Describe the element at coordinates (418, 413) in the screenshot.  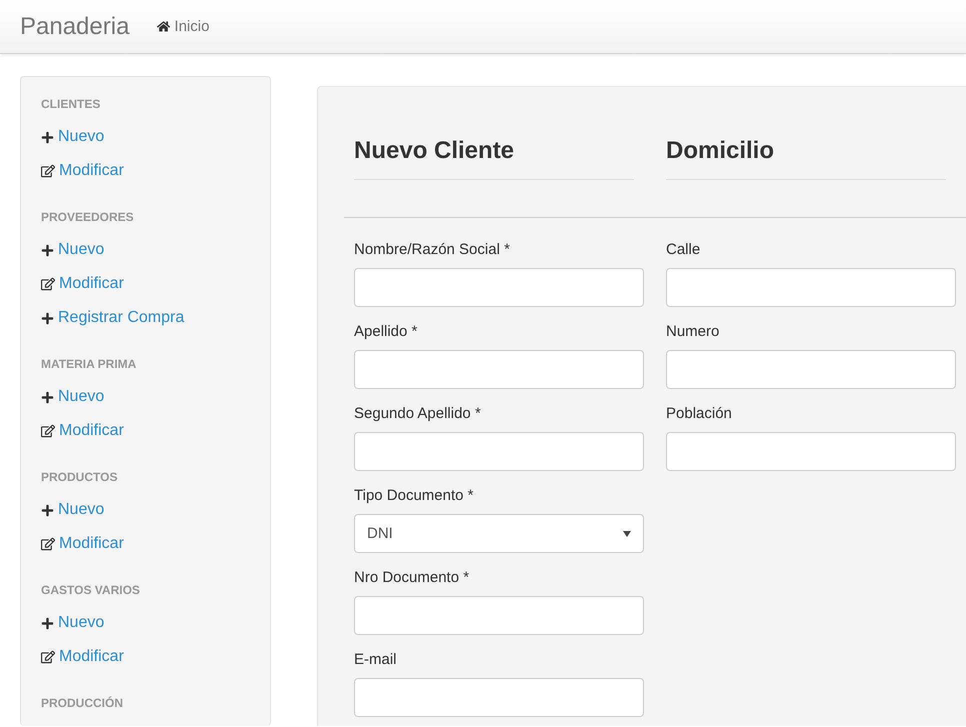
I see `field-label: Segundo Apellido *` at that location.